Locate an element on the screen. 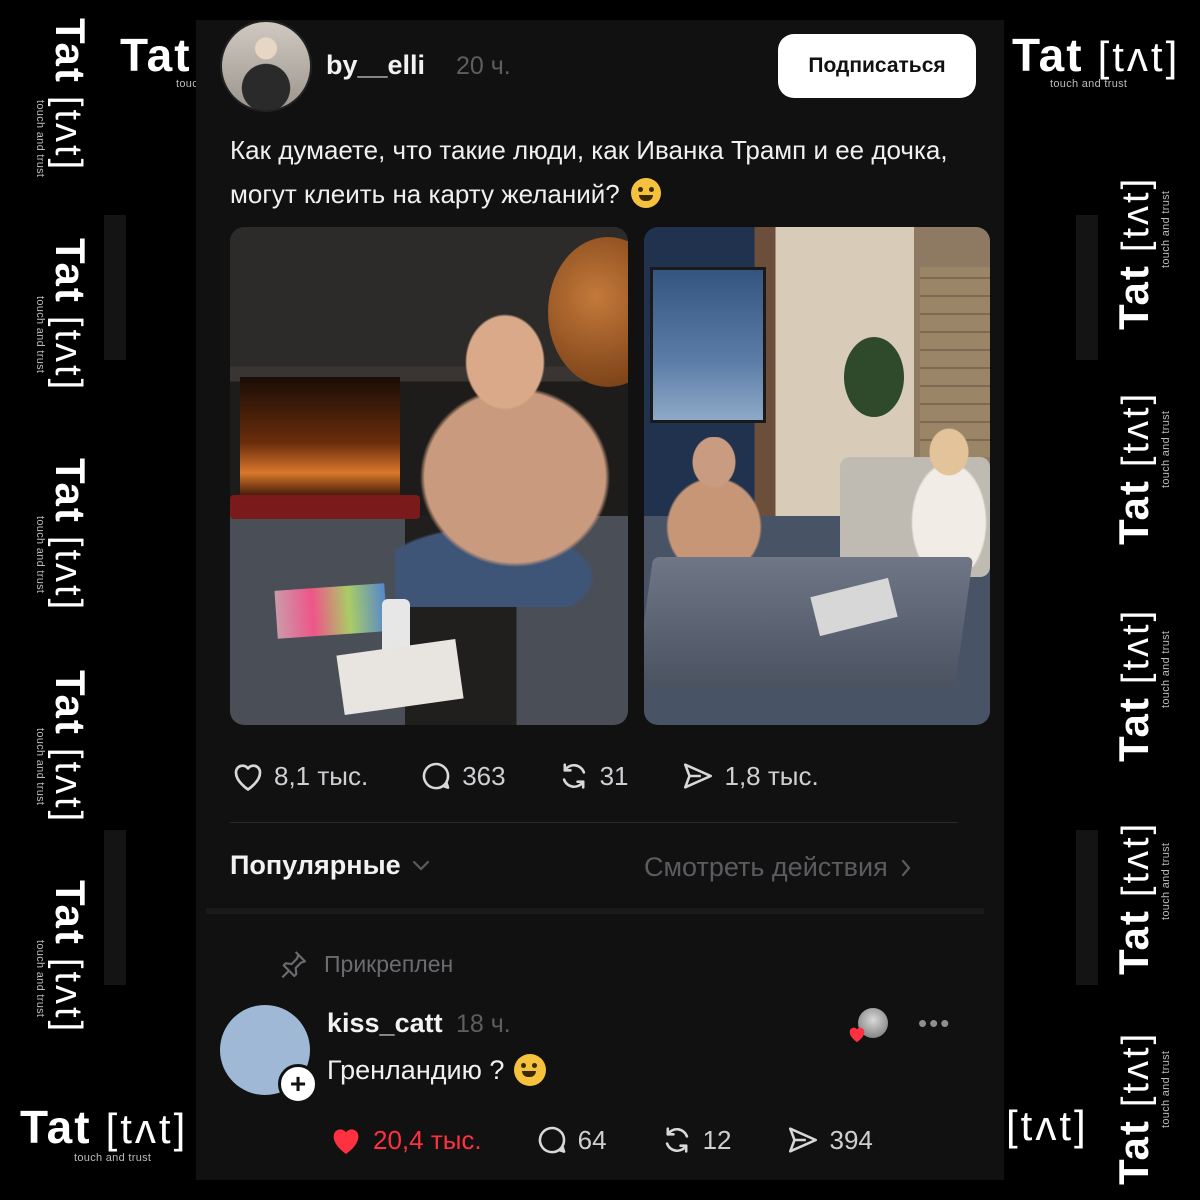 This screenshot has width=1200, height=1200. watermark-top-left: Tat is located at coordinates (156, 55).